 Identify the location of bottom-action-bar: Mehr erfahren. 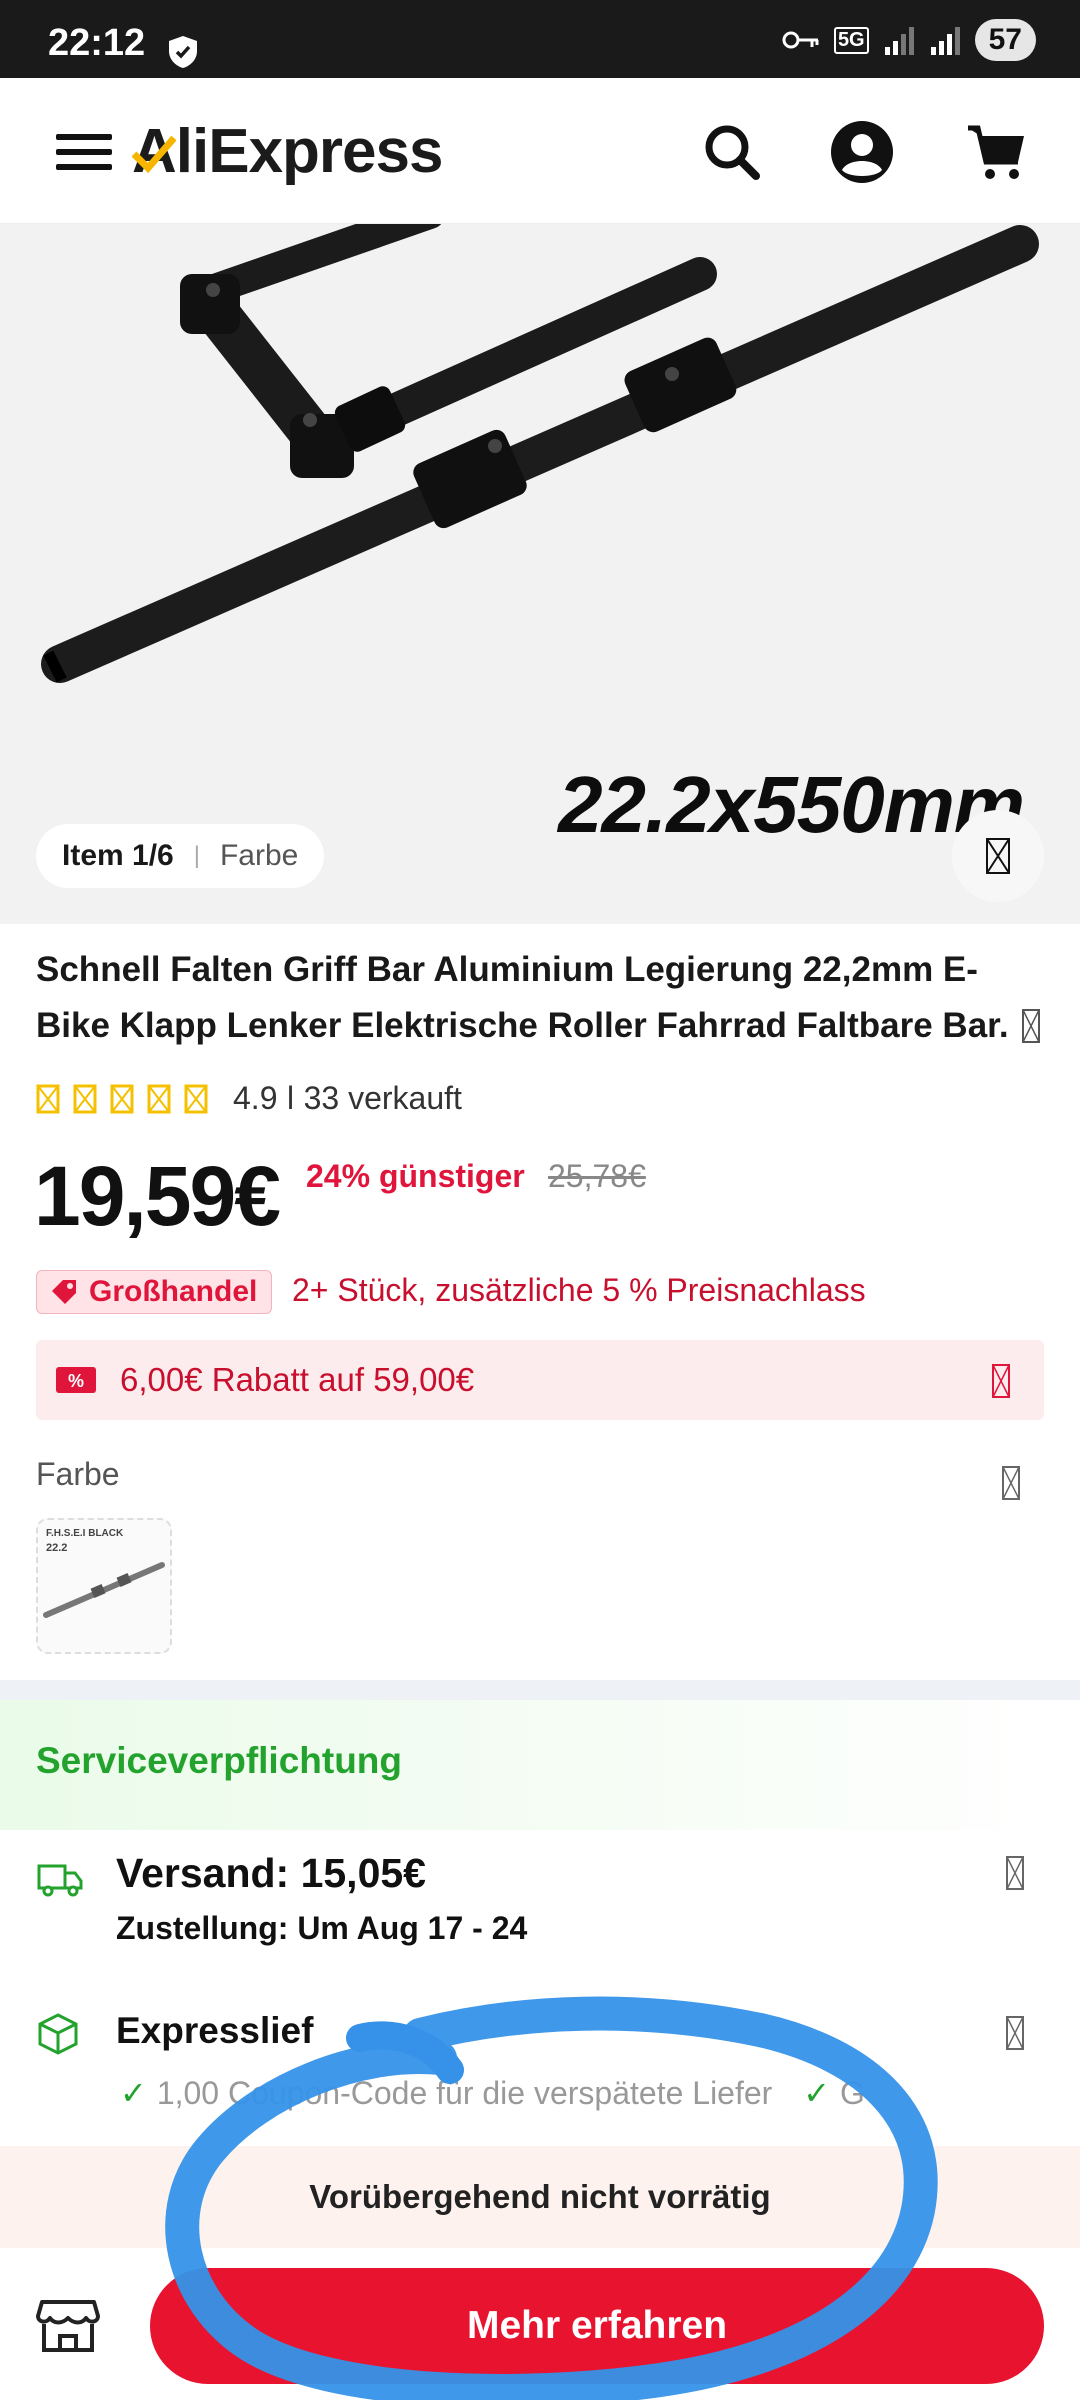
(540, 2324).